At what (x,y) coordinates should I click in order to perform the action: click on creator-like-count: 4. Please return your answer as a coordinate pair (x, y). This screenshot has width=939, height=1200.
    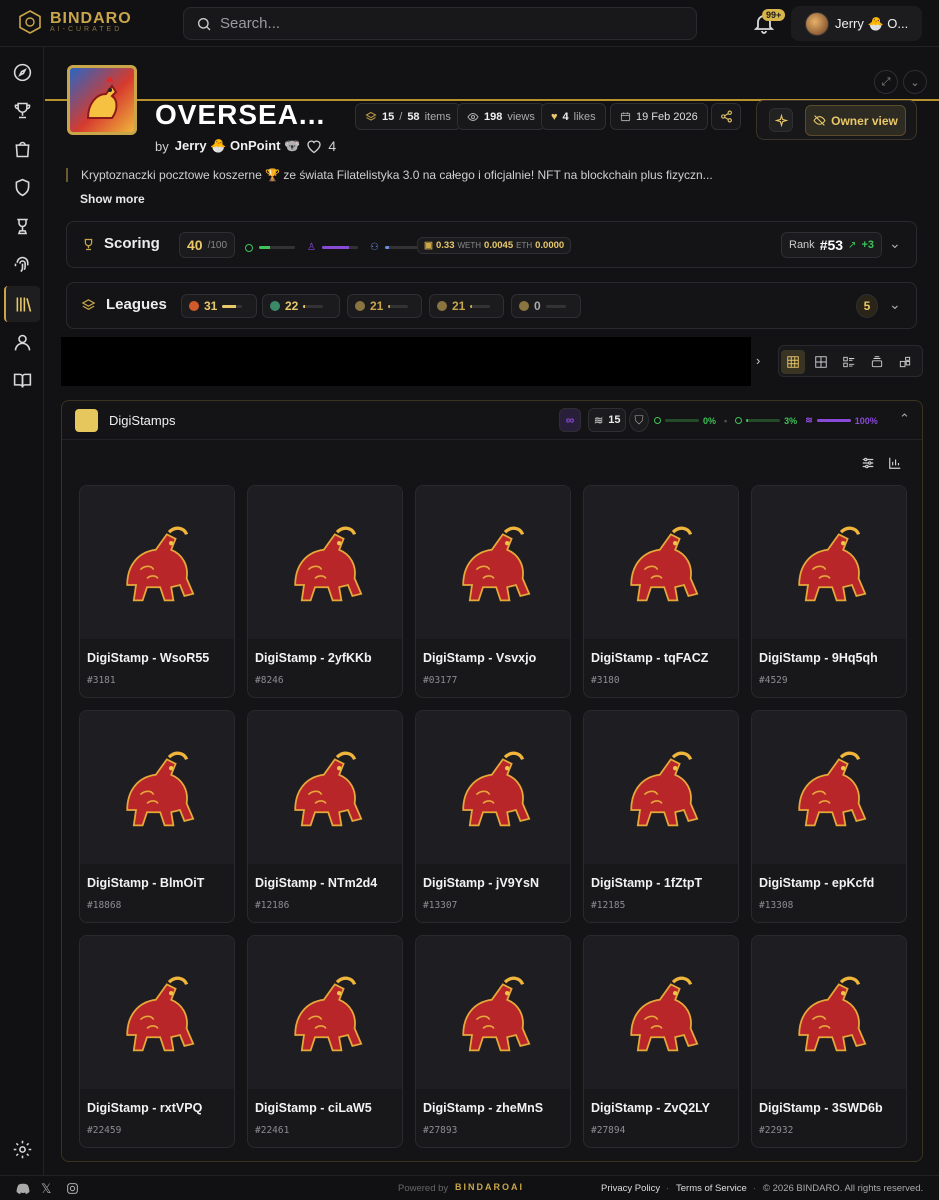
    Looking at the image, I should click on (332, 146).